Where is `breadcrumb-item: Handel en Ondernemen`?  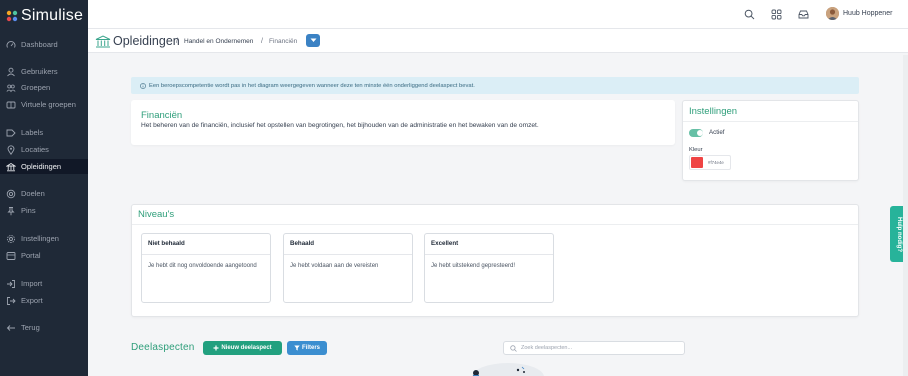
breadcrumb-item: Handel en Ondernemen is located at coordinates (218, 41).